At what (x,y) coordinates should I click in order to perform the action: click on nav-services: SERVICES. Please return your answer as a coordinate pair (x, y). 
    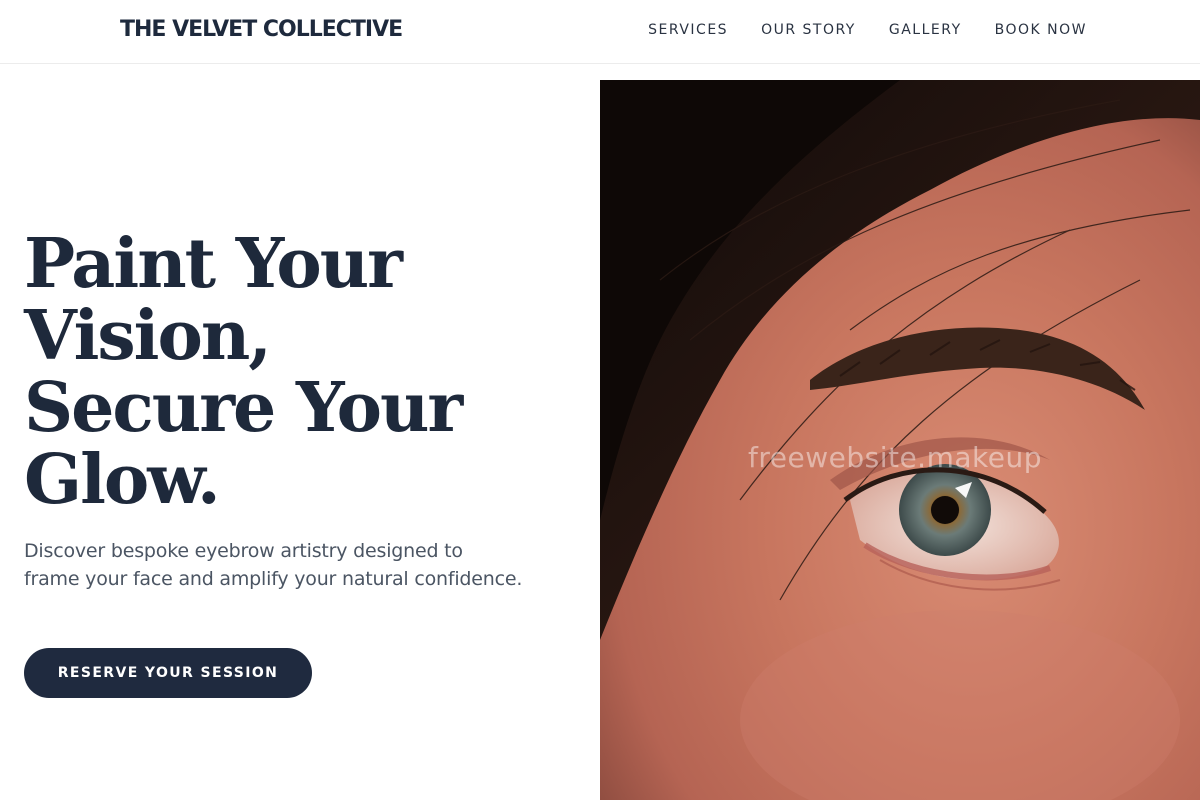
    Looking at the image, I should click on (688, 30).